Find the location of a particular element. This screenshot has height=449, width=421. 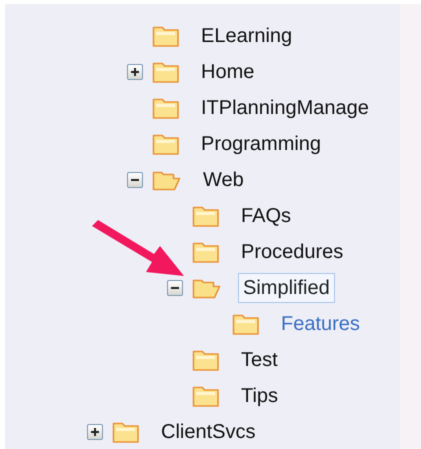

folder-label: Web is located at coordinates (223, 180).